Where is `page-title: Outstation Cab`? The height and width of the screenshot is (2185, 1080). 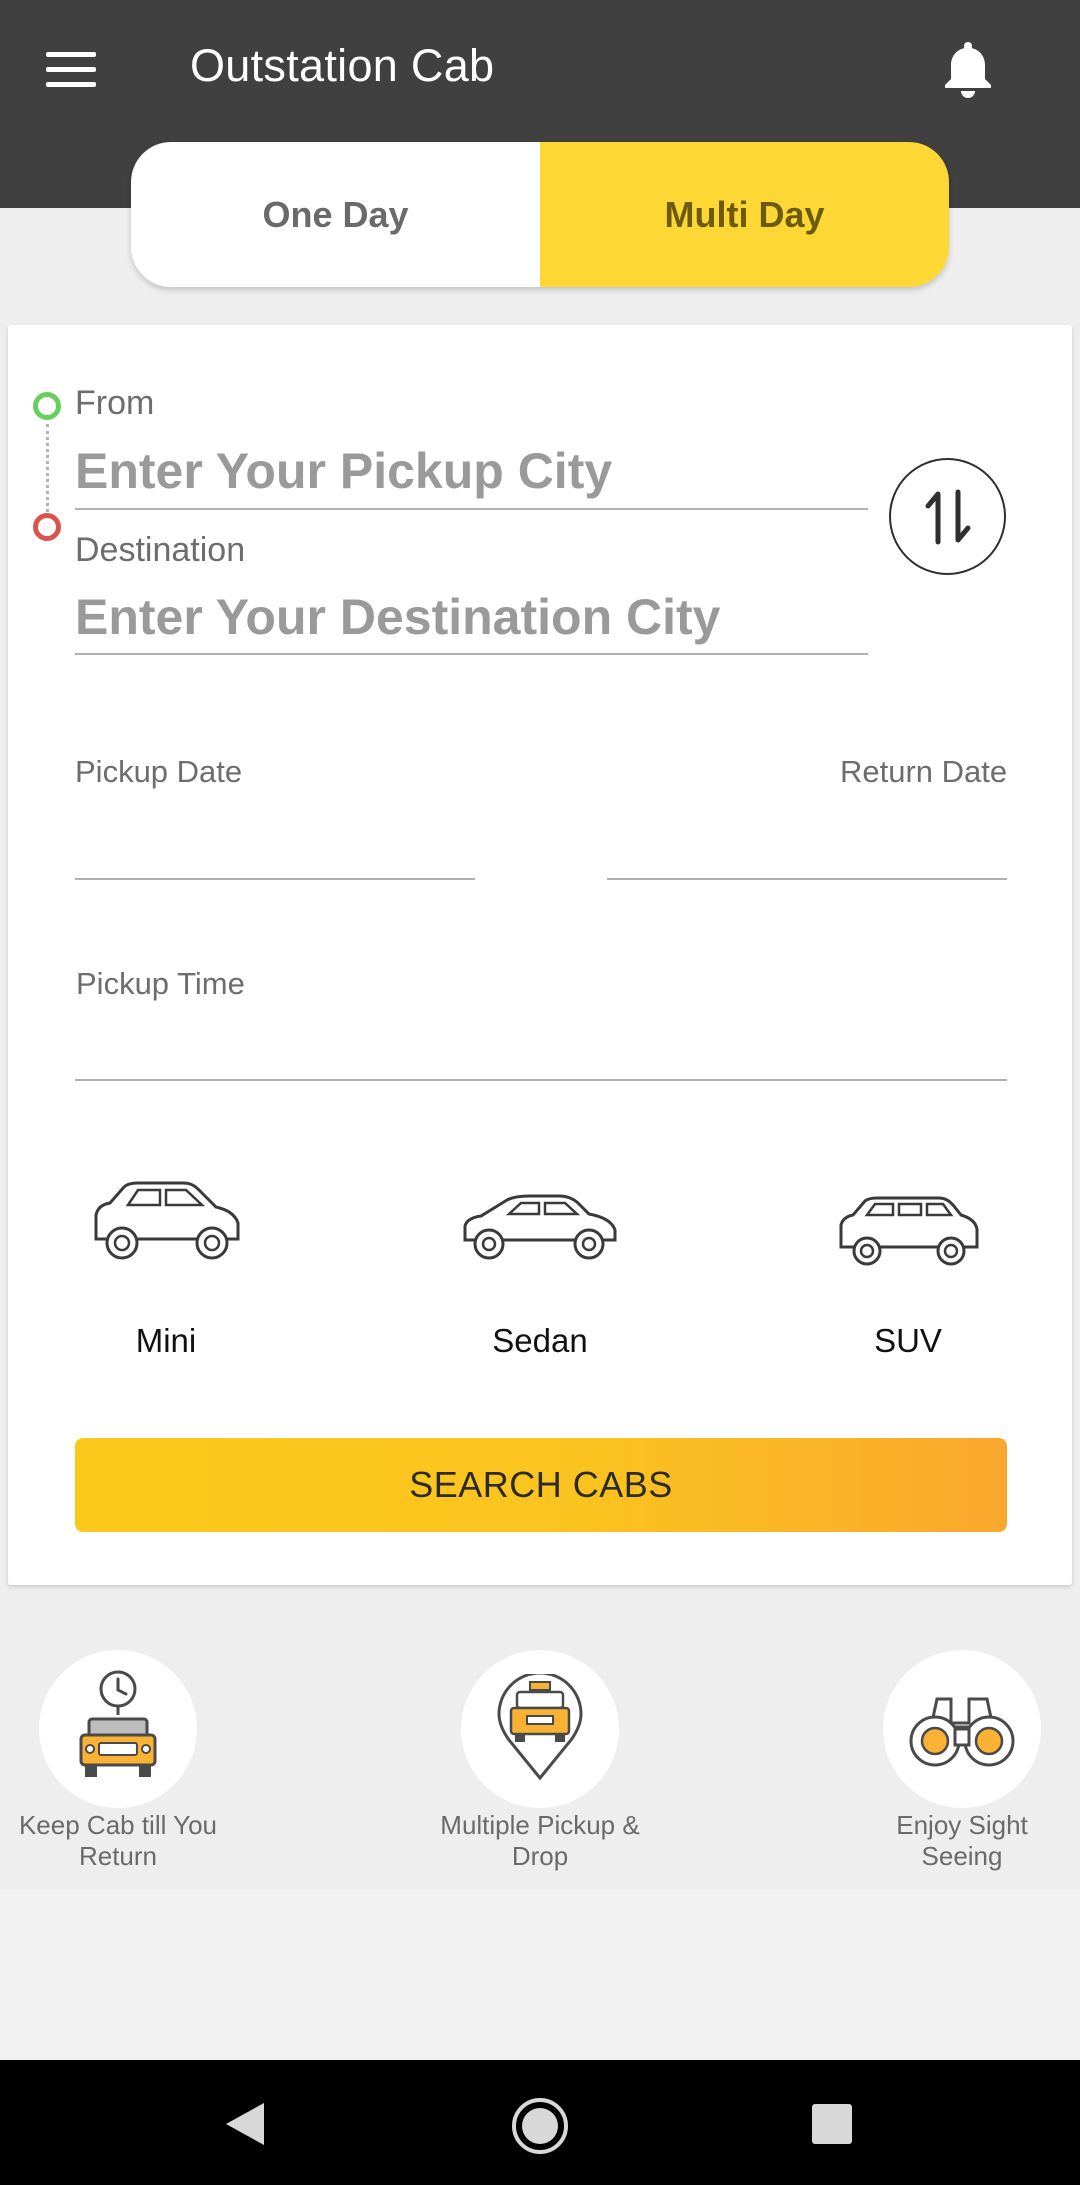
page-title: Outstation Cab is located at coordinates (342, 65).